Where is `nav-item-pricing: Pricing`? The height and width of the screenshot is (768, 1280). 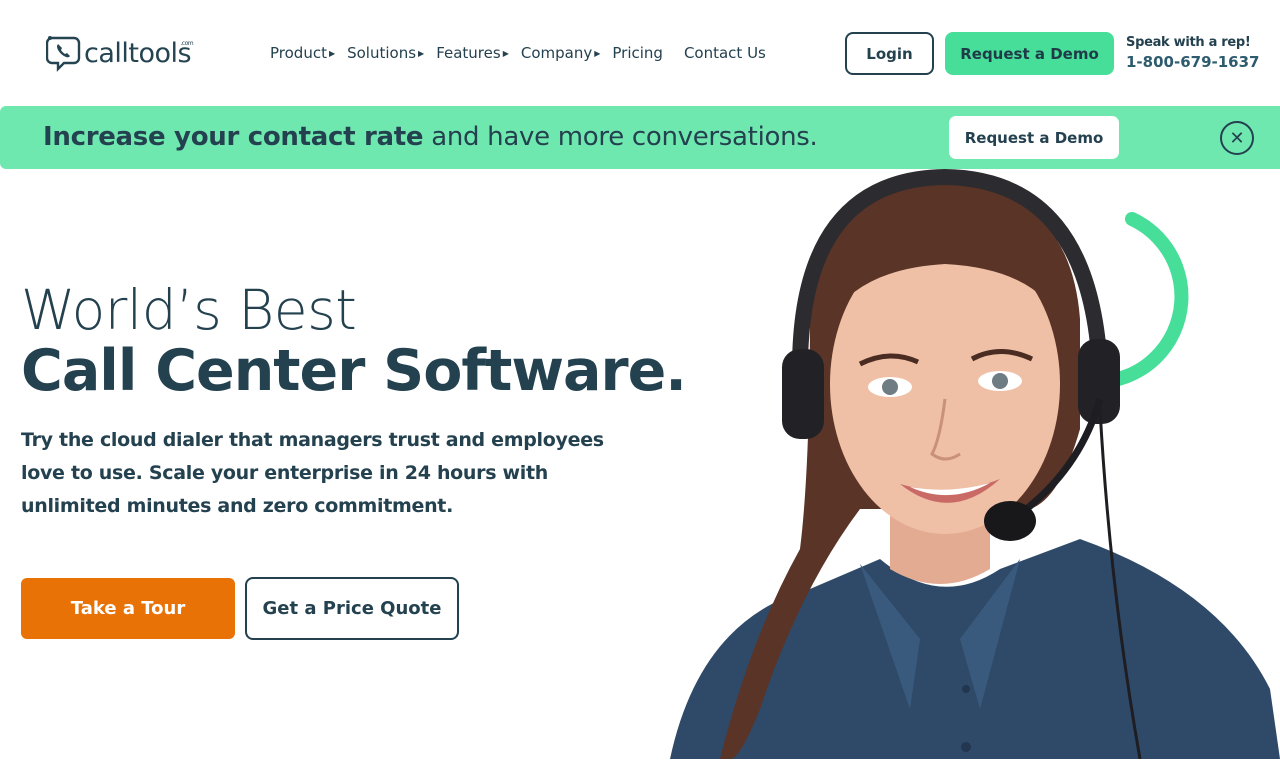
nav-item-pricing: Pricing is located at coordinates (637, 53).